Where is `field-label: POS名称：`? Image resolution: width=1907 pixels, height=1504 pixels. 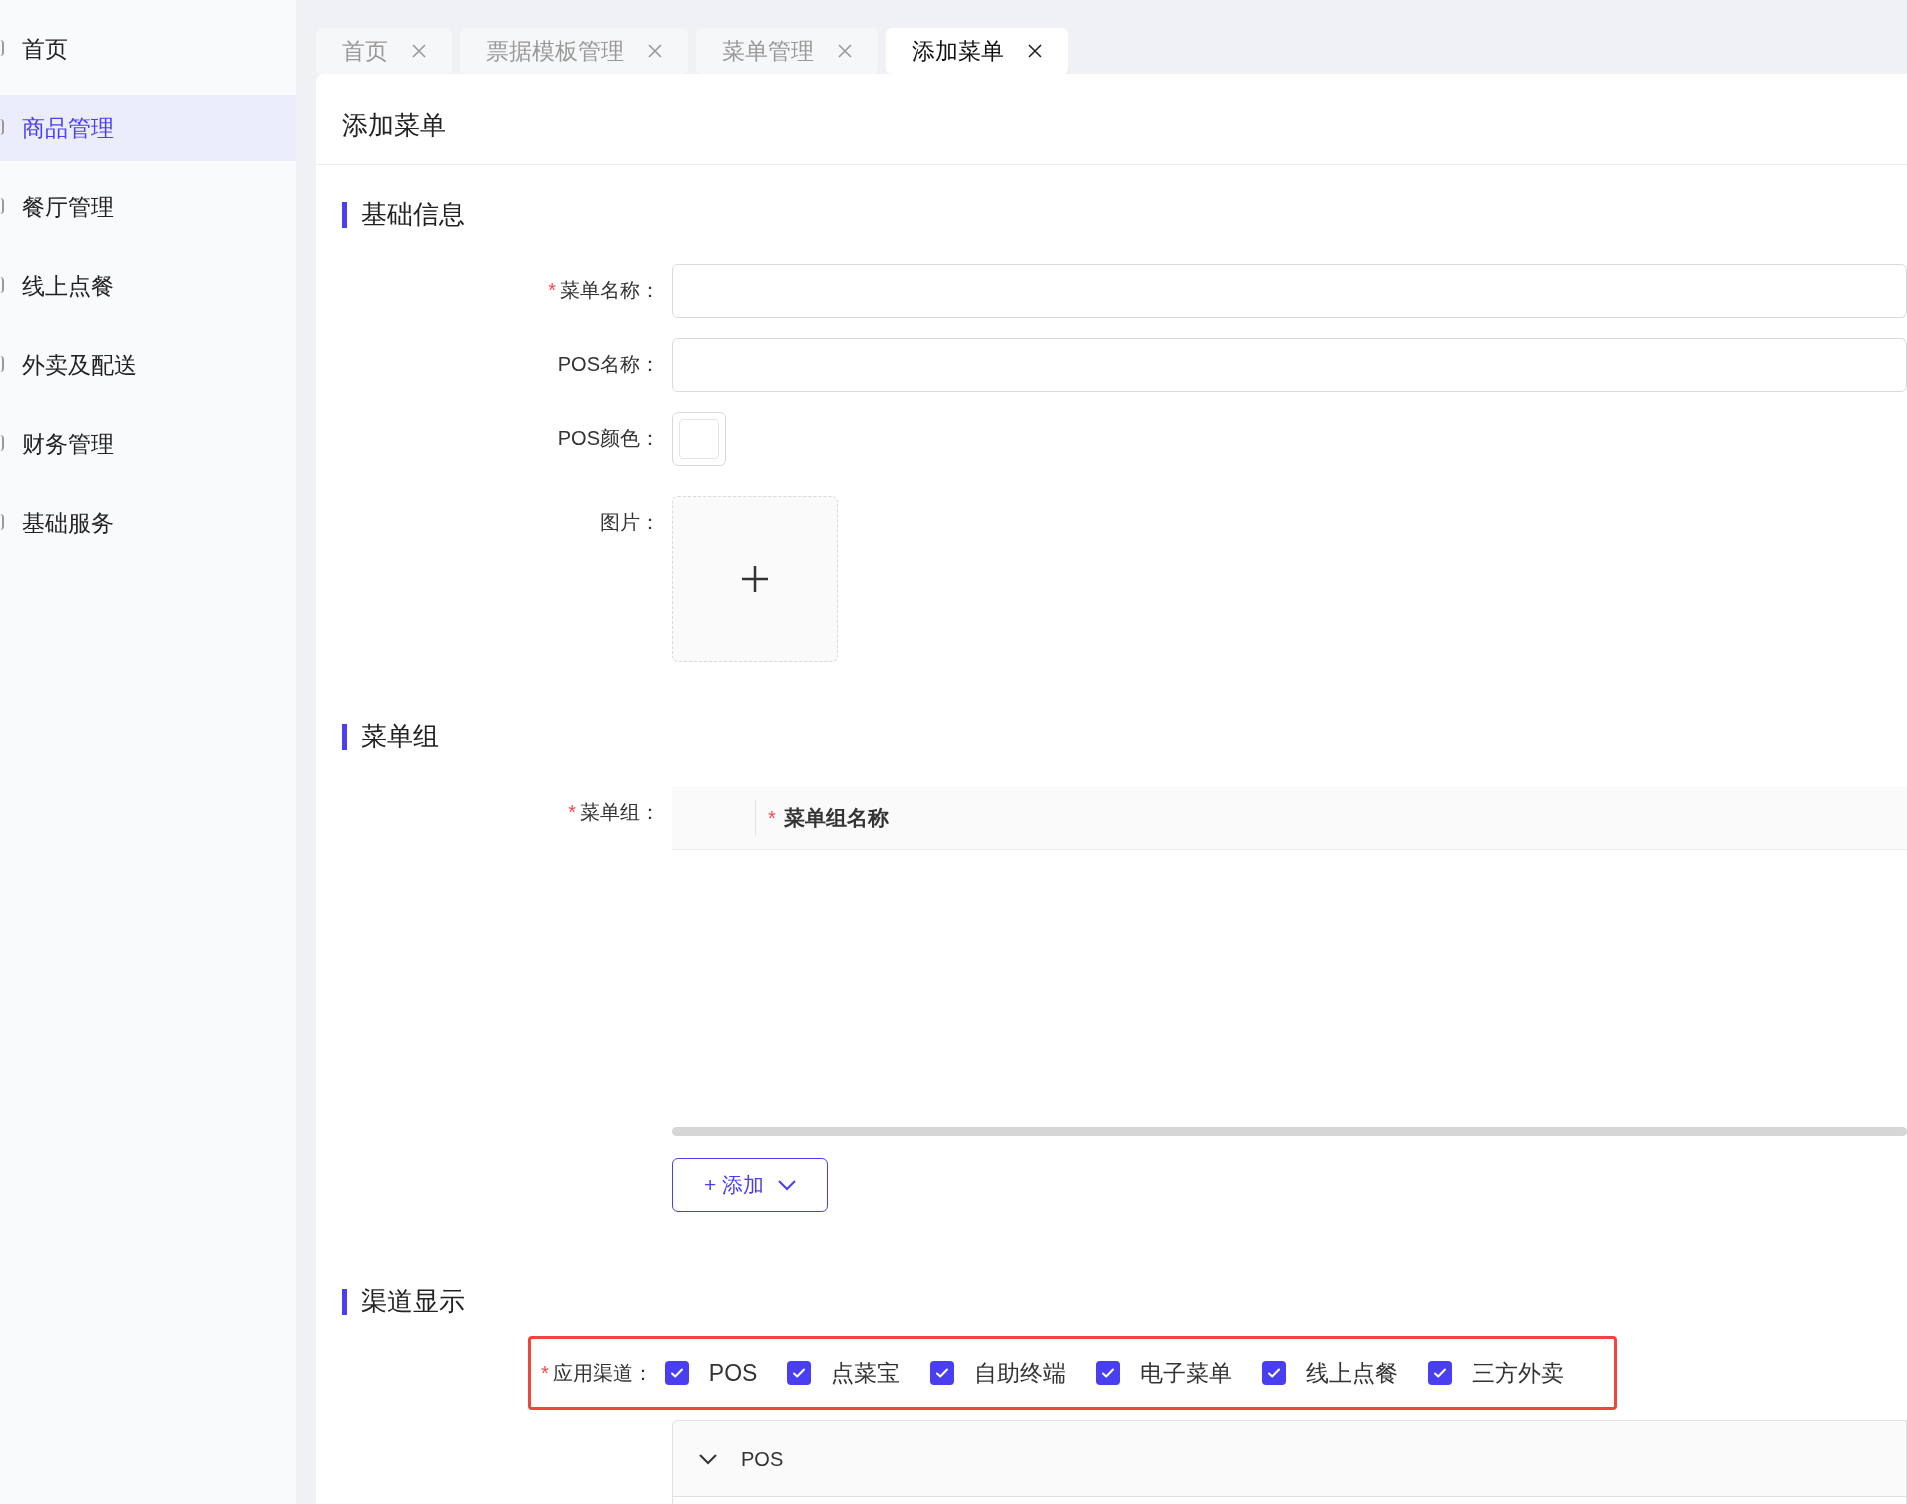 field-label: POS名称： is located at coordinates (608, 364).